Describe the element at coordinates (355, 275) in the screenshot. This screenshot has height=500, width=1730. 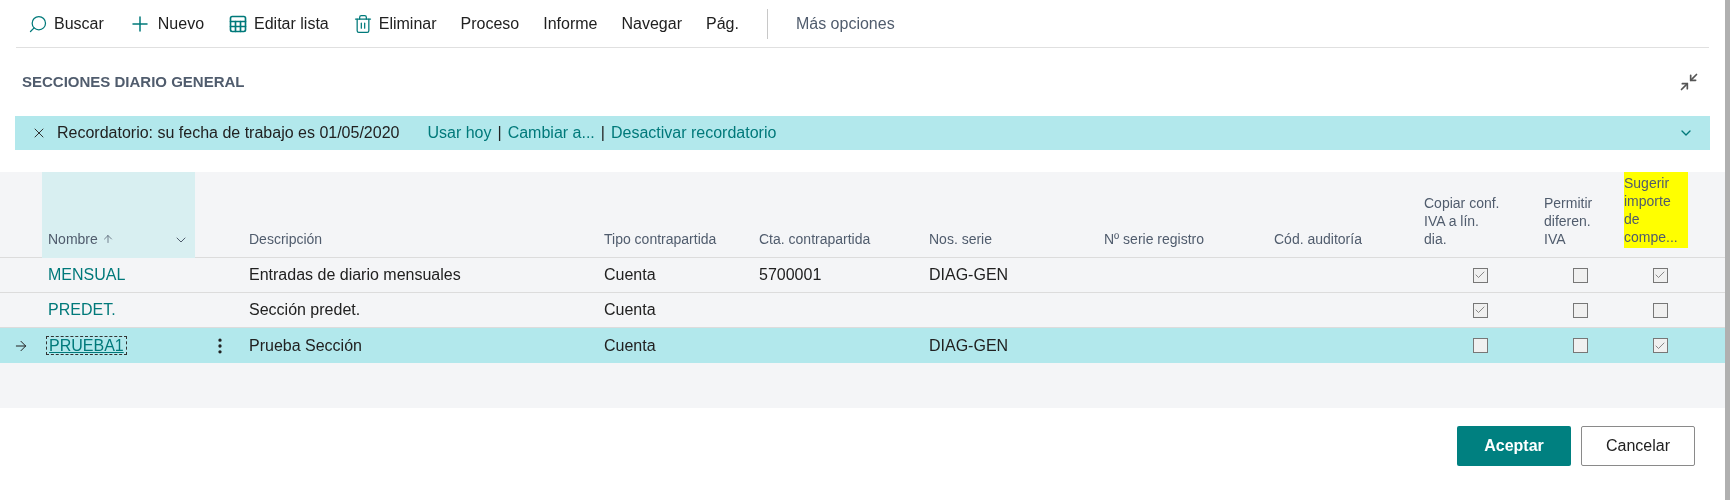
I see `table-cell-text: Entradas de diario mensuales` at that location.